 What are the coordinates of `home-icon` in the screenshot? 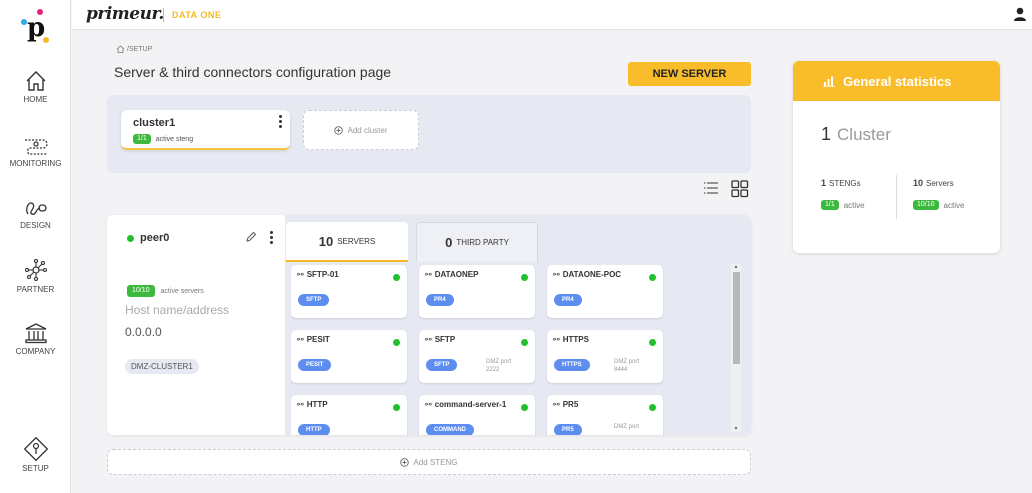 It's located at (120, 49).